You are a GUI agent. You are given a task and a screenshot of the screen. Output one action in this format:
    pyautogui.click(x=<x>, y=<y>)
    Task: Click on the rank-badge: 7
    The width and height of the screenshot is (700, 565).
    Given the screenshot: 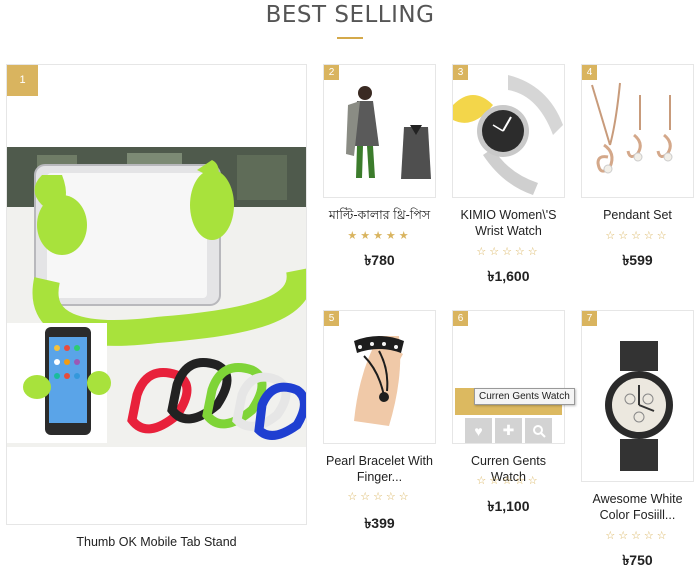 What is the action you would take?
    pyautogui.click(x=589, y=318)
    